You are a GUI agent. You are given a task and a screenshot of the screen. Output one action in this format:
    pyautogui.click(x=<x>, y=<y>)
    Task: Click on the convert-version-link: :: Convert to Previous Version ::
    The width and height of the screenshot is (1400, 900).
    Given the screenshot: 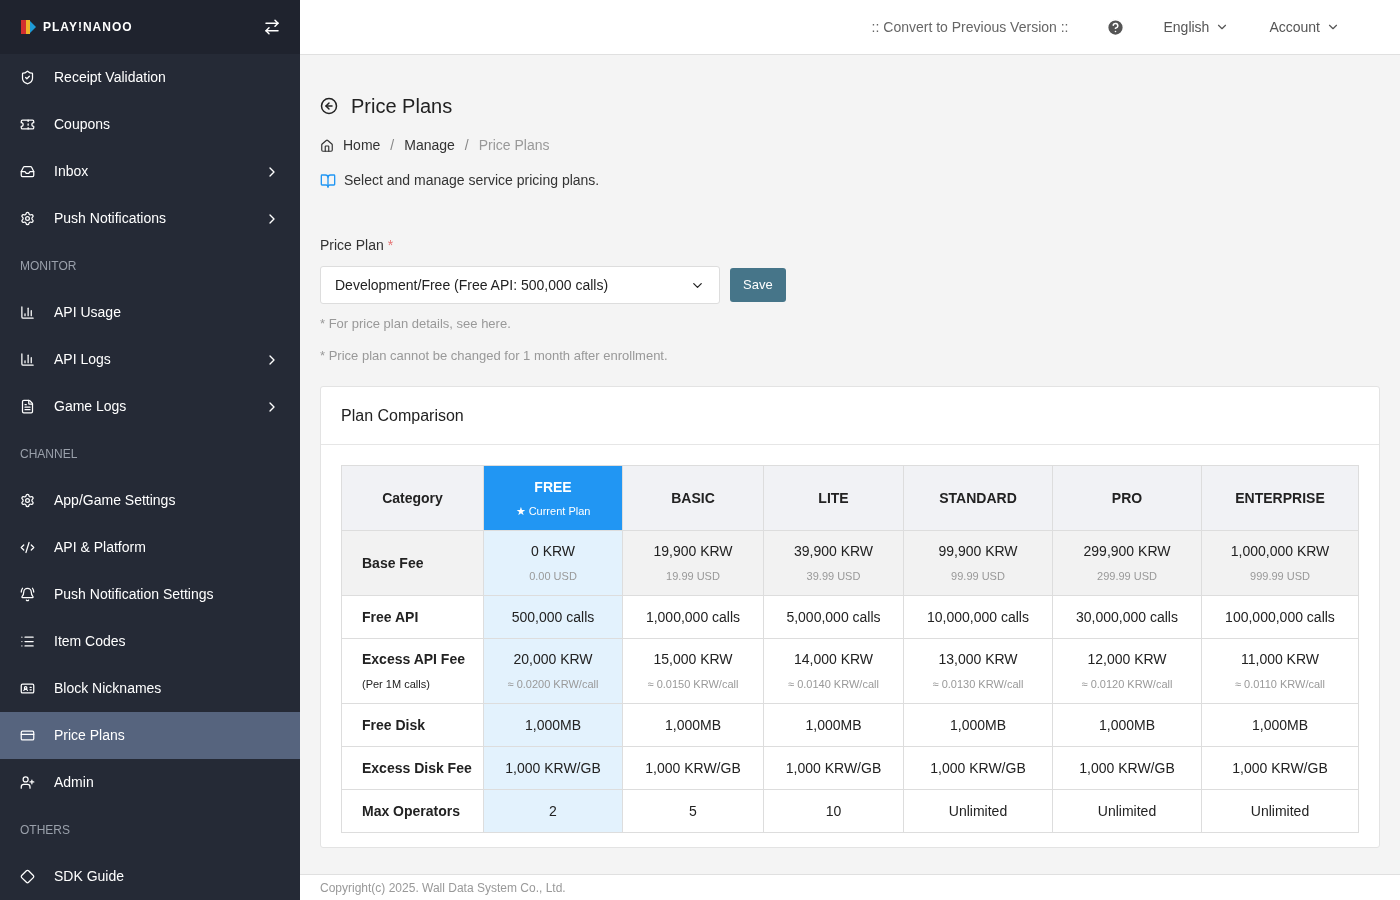 What is the action you would take?
    pyautogui.click(x=970, y=27)
    